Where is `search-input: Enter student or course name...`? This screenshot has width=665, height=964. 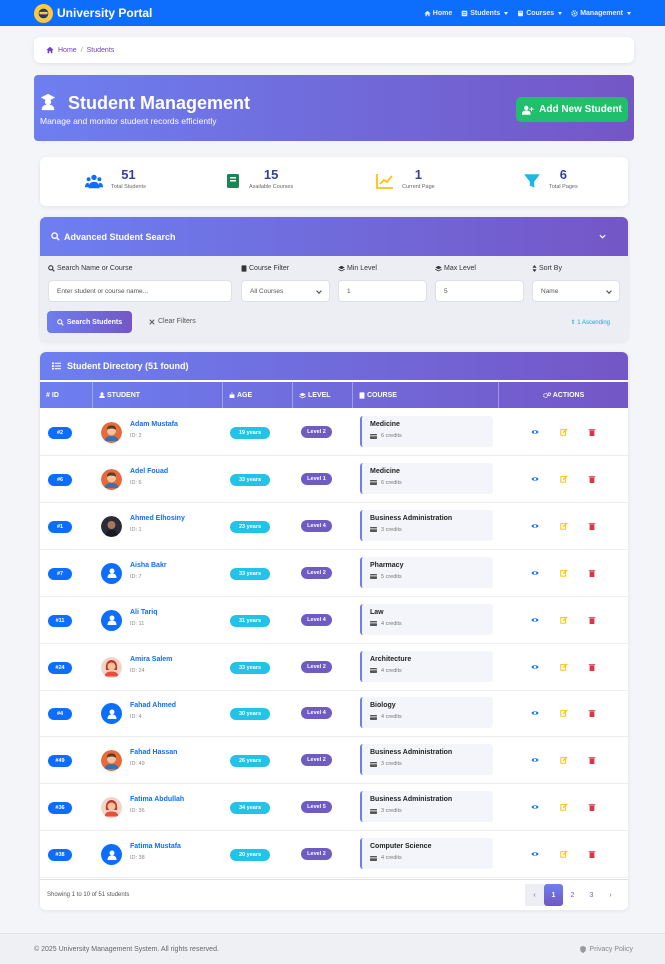
search-input: Enter student or course name... is located at coordinates (140, 291).